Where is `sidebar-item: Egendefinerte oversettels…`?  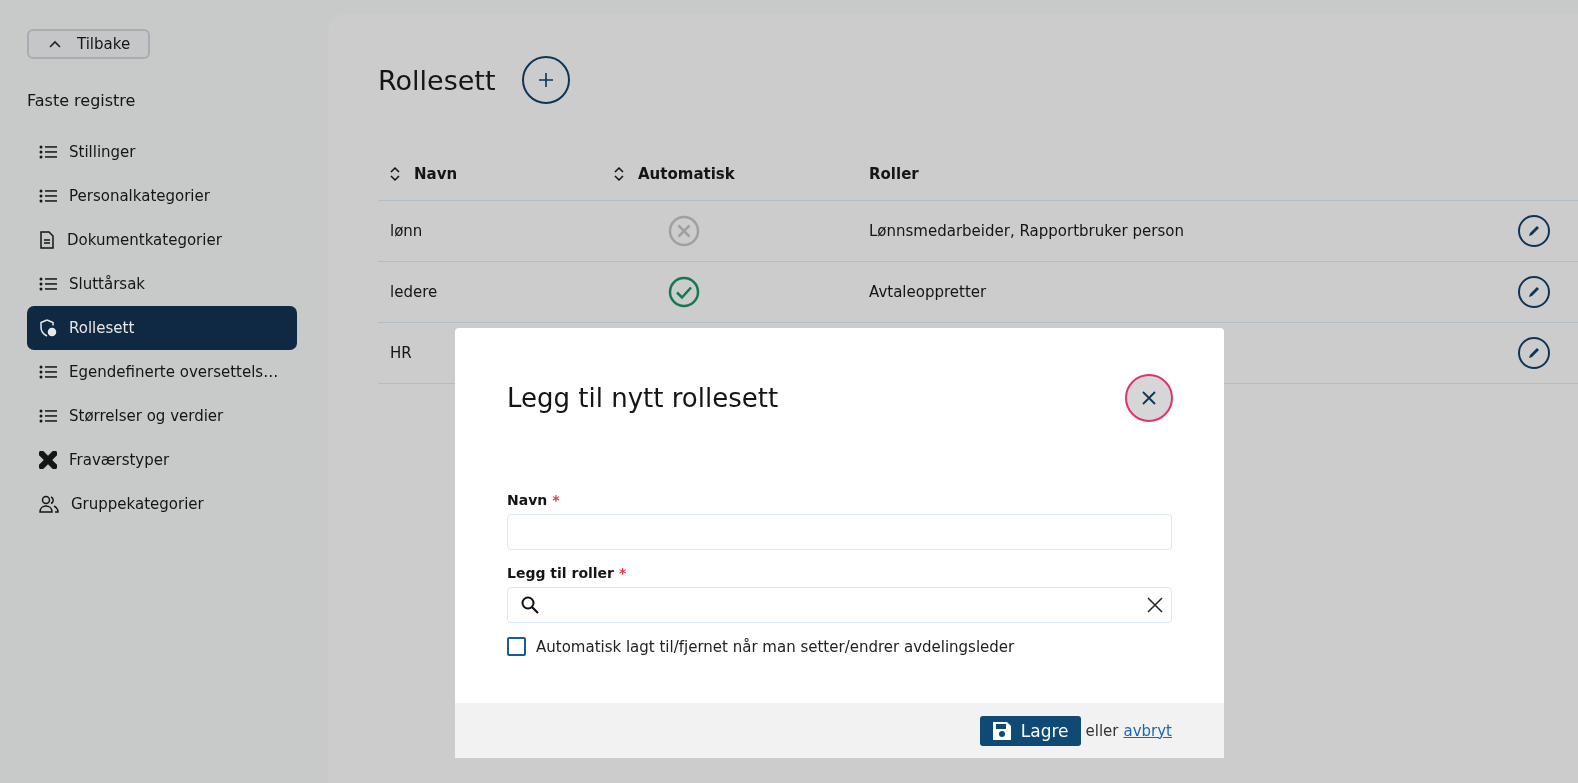
sidebar-item: Egendefinerte oversettels… is located at coordinates (162, 372).